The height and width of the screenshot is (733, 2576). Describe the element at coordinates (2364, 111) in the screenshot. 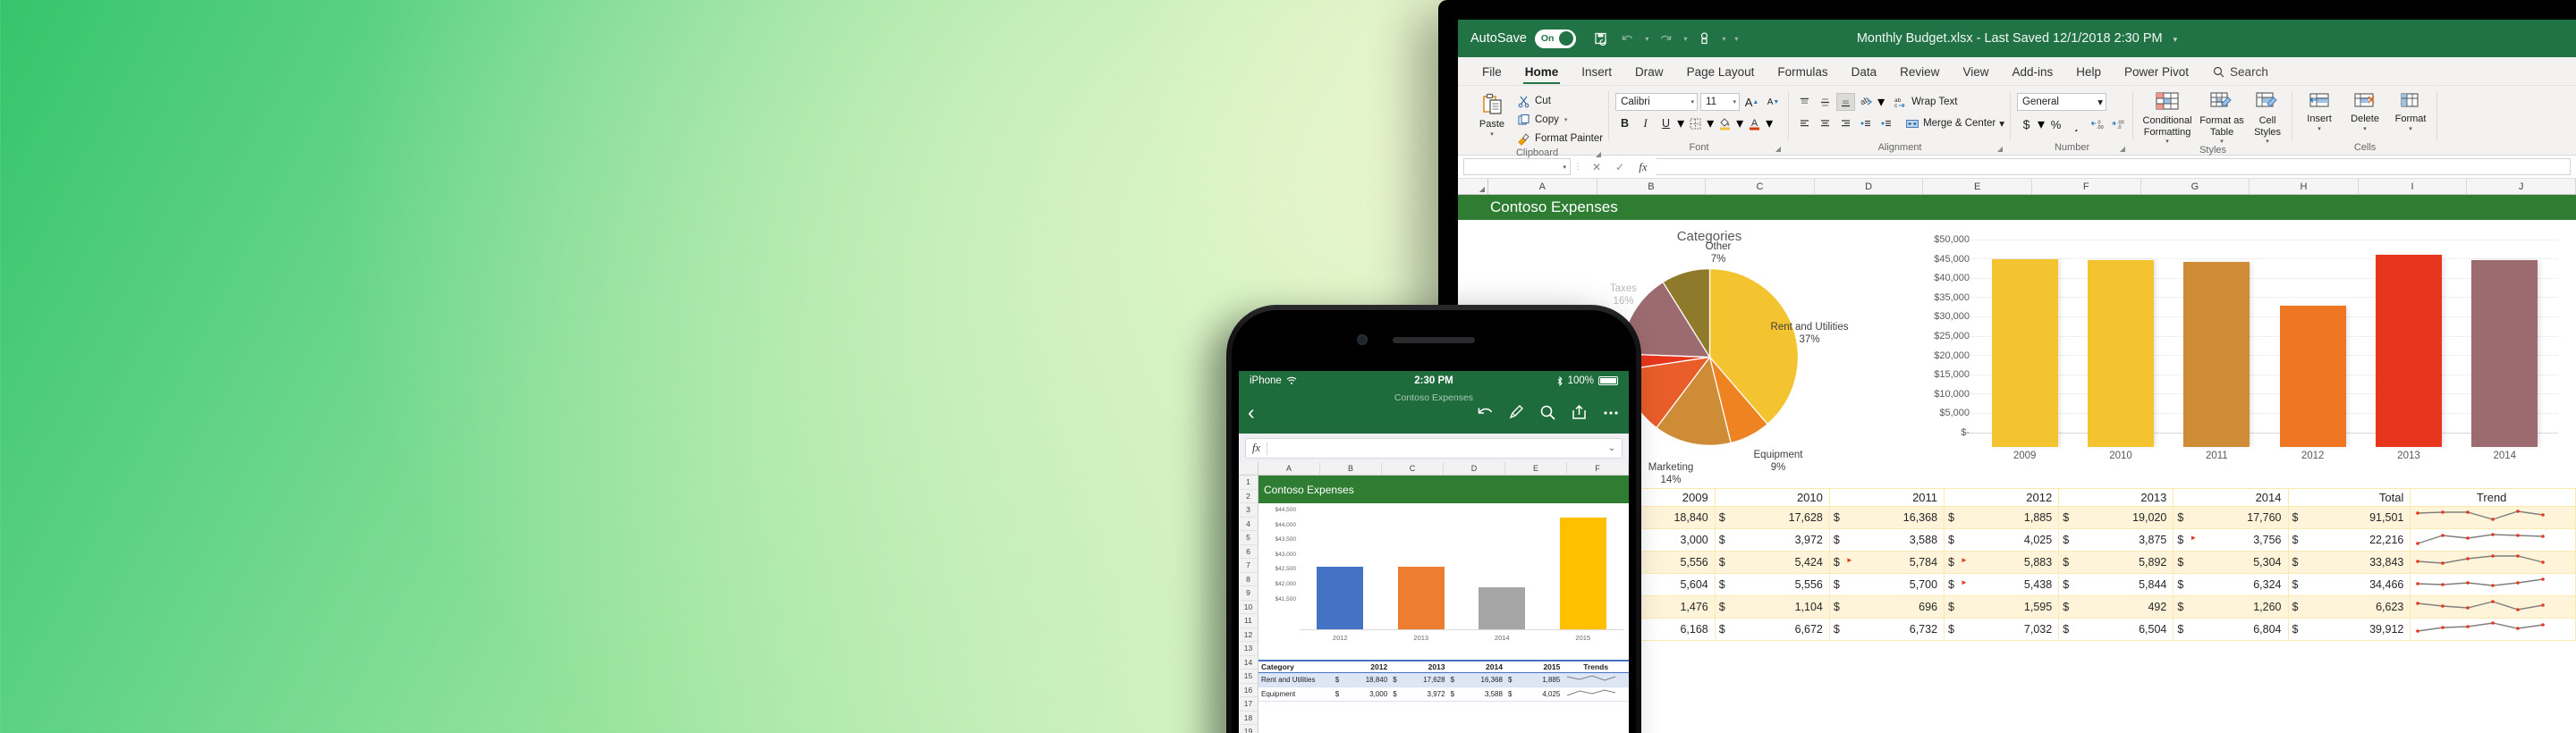

I see `delete-cells-button: Delete ▾` at that location.